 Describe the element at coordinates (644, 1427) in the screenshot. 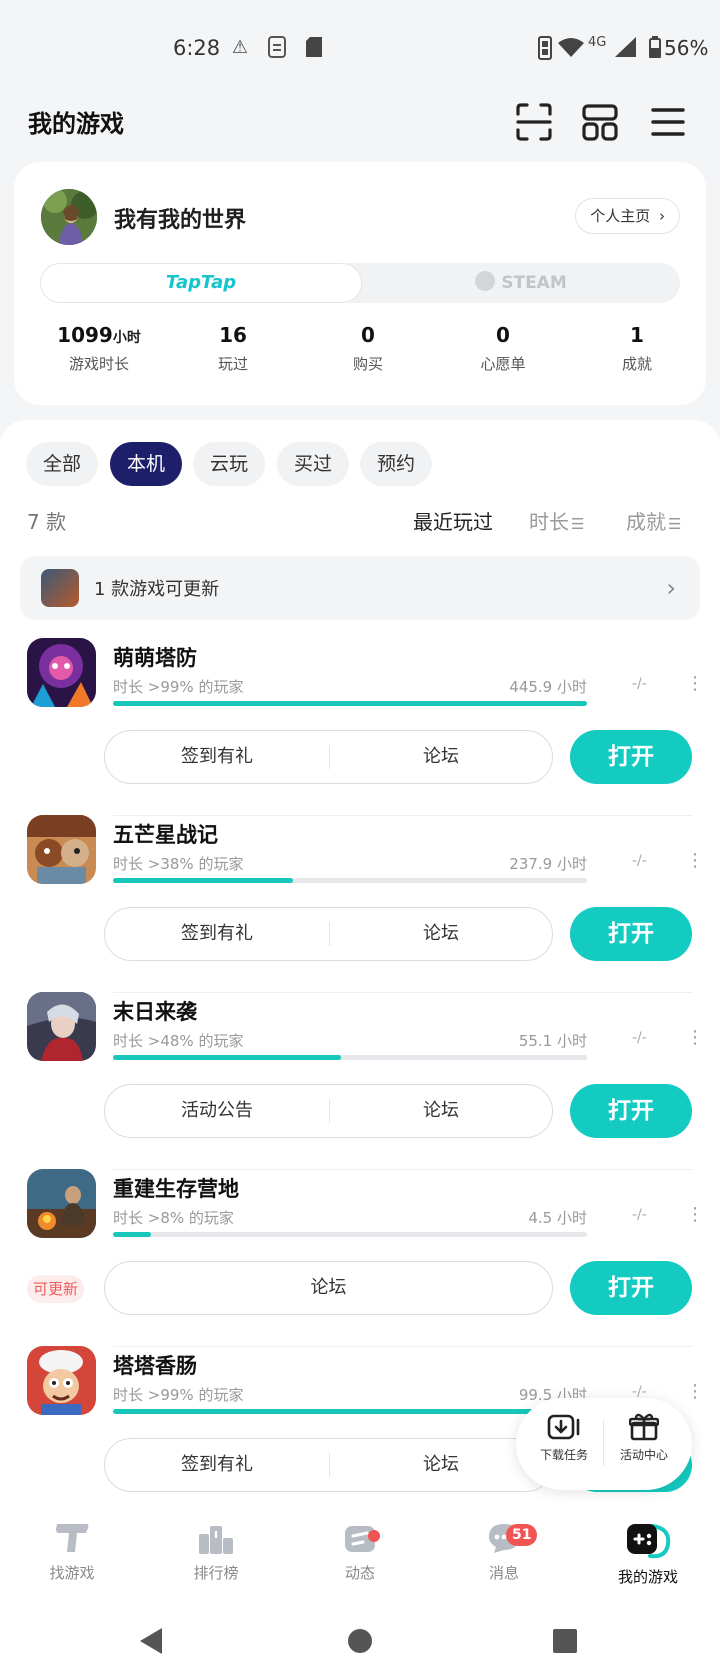

I see `gift-icon` at that location.